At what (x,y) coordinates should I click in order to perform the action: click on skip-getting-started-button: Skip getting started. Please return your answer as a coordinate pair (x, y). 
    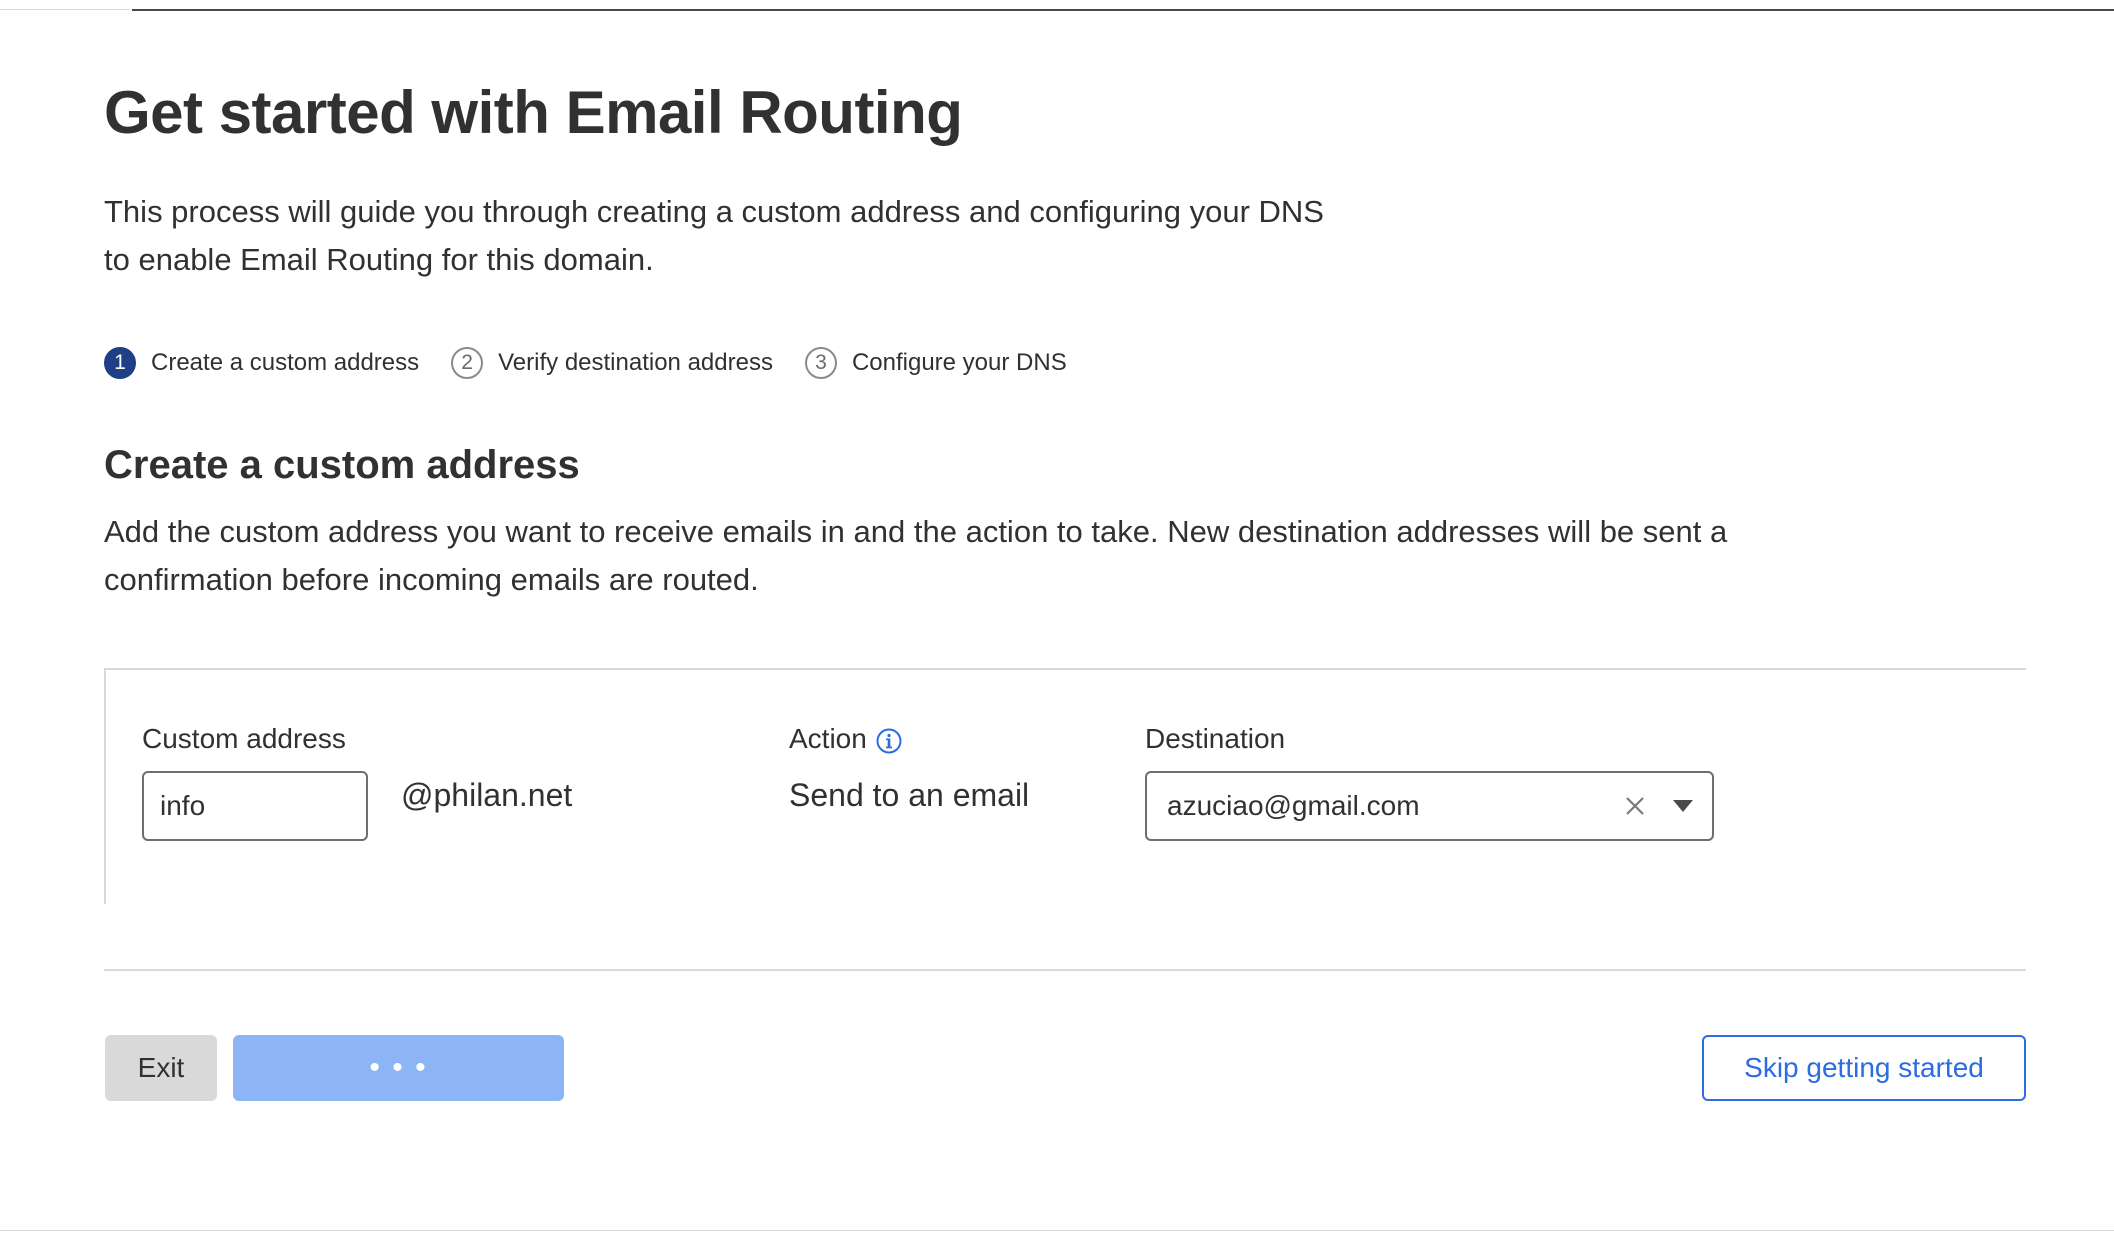
    Looking at the image, I should click on (1864, 1068).